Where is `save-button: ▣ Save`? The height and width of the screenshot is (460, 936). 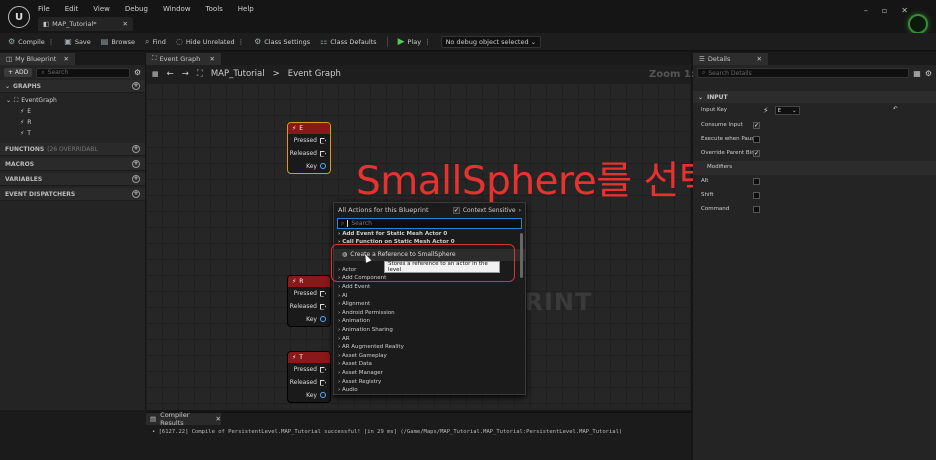
save-button: ▣ Save is located at coordinates (77, 41).